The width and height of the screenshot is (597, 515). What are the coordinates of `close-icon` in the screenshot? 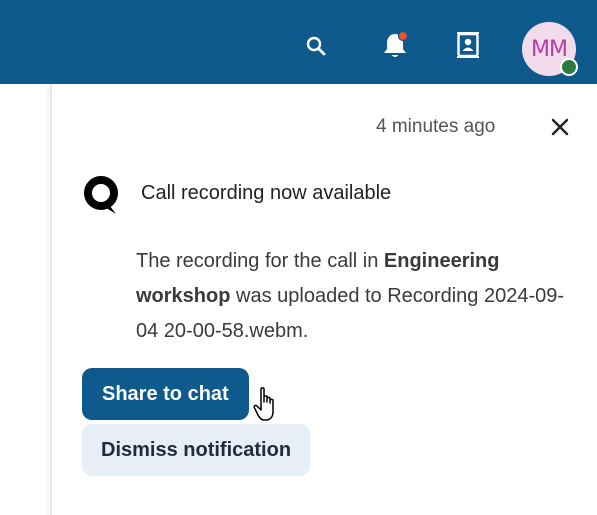 It's located at (560, 127).